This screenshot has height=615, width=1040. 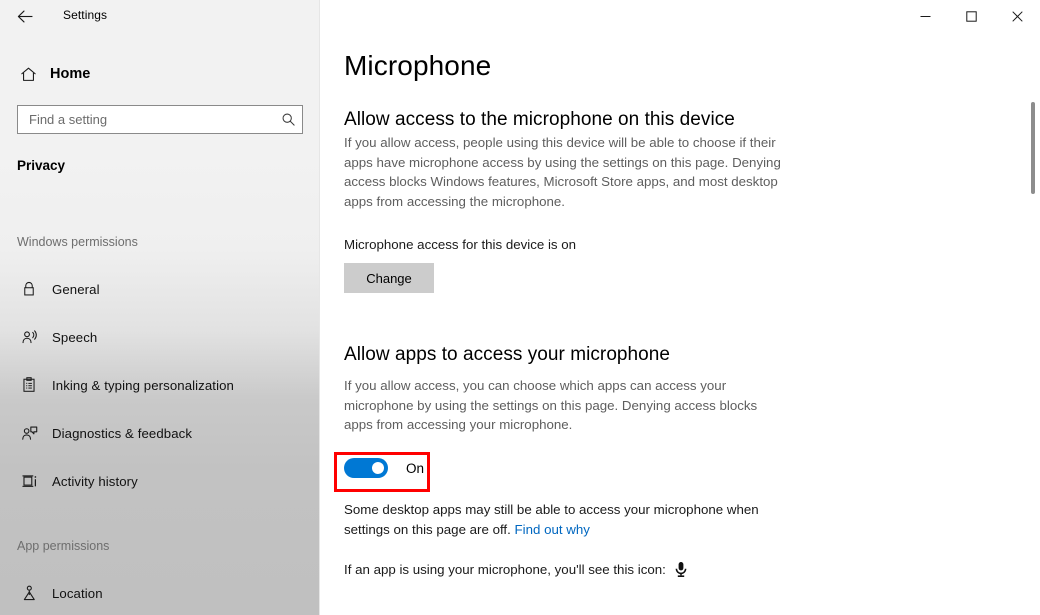 What do you see at coordinates (160, 481) in the screenshot?
I see `sidebar-item-activity-history: Activity history` at bounding box center [160, 481].